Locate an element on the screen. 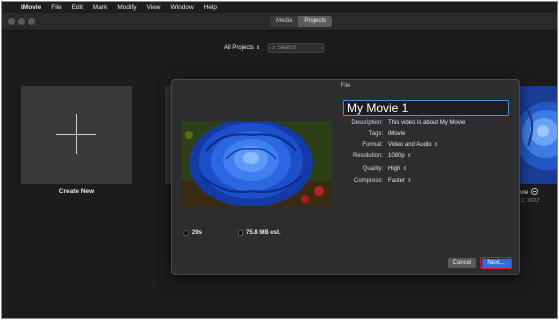 Image resolution: width=559 pixels, height=320 pixels. menu-help: Help is located at coordinates (210, 7).